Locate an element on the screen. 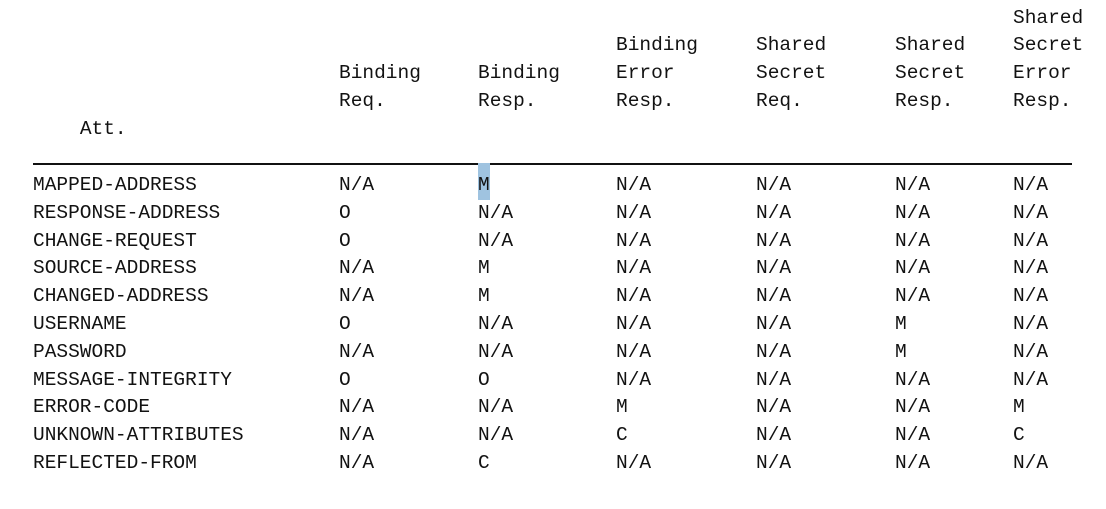  table-row: MAPPED-ADDRESS N/A M N/A N/A N/A N/A is located at coordinates (553, 186).